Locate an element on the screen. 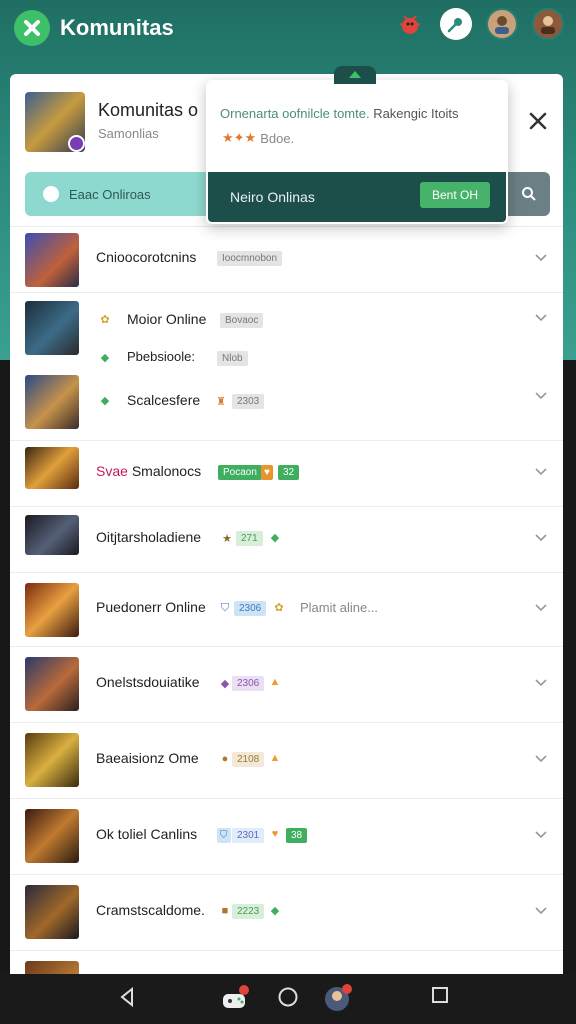 The width and height of the screenshot is (576, 1024). gem-icon: ◆ is located at coordinates (225, 683).